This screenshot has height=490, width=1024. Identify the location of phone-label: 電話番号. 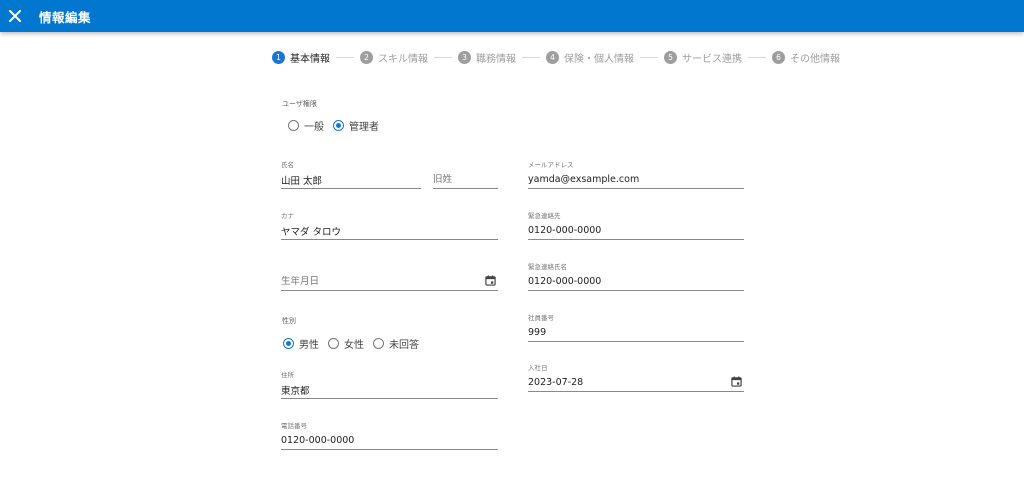
(294, 426).